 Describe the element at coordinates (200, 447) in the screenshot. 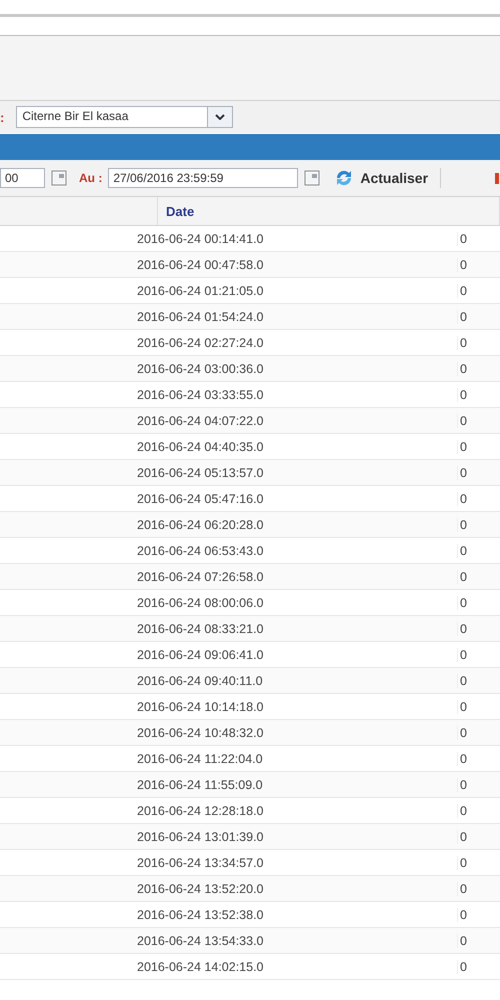

I see `date-cell: 2016-06-24 04:40:35.0` at that location.